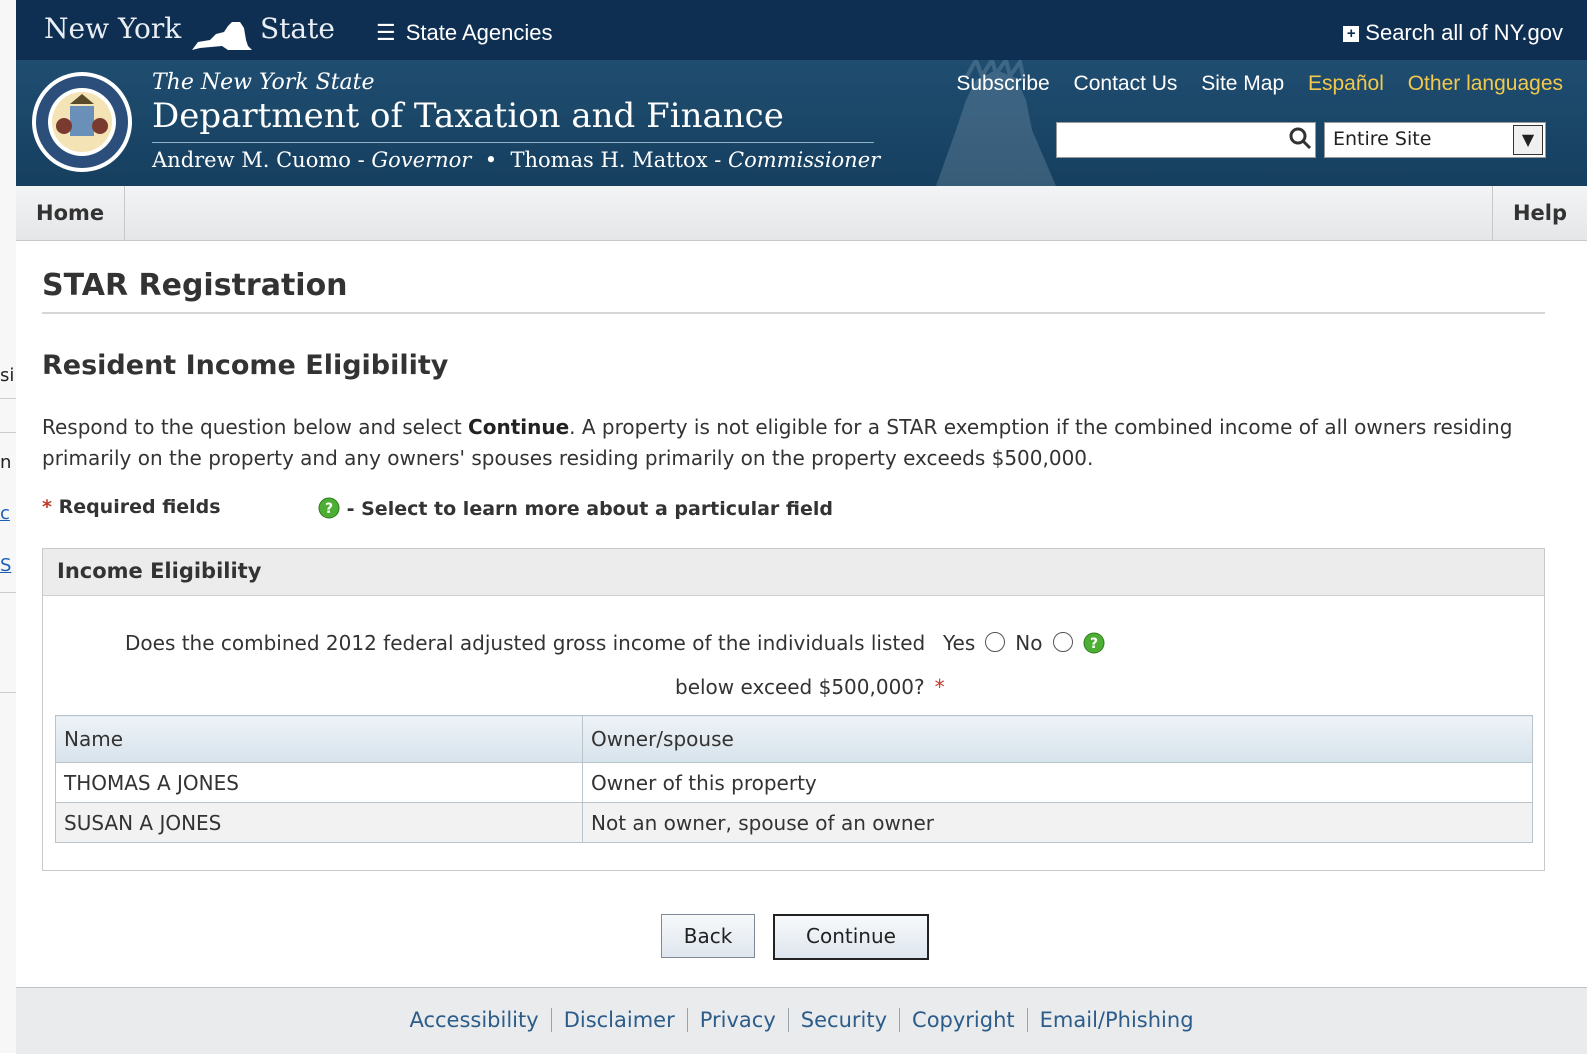 The width and height of the screenshot is (1587, 1054). I want to click on required-fields-note: * Required fields, so click(131, 507).